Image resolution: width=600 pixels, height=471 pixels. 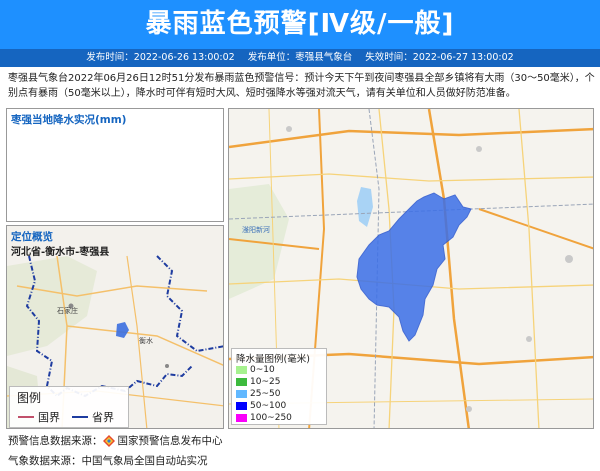 I want to click on boundary-legend: 图例 国界 省界, so click(x=69, y=407).